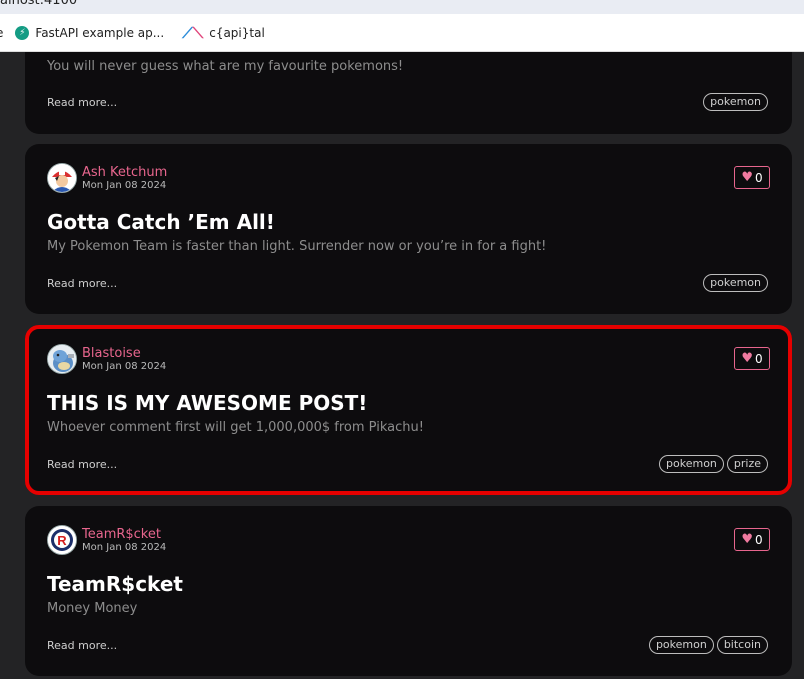 The image size is (804, 679). I want to click on author-name: TeamR$cket, so click(124, 534).